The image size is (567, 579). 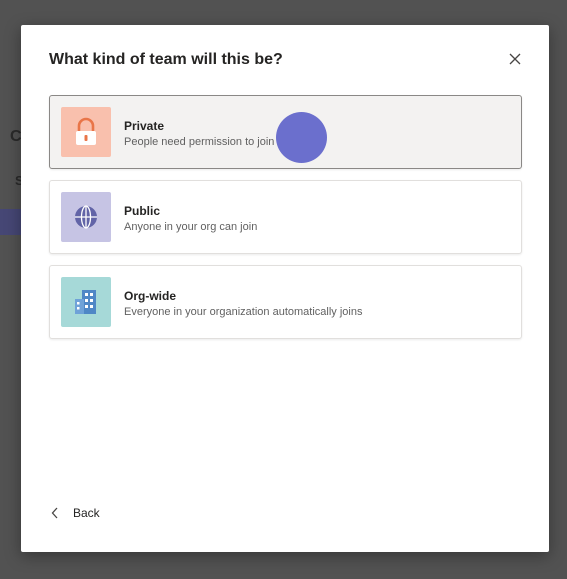 I want to click on dialog-title: What kind of team will this be?, so click(x=166, y=59).